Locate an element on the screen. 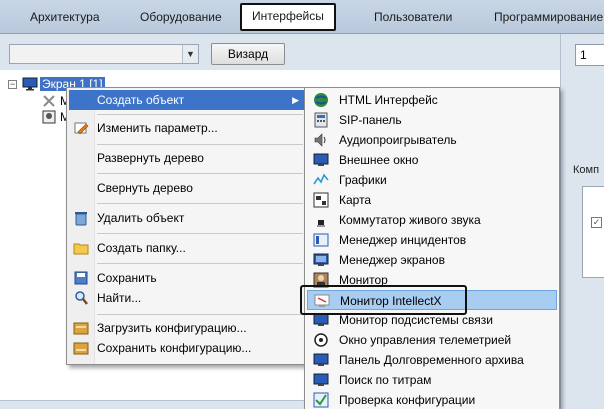  submenu-item-external-window: Внешнее окно is located at coordinates (432, 160).